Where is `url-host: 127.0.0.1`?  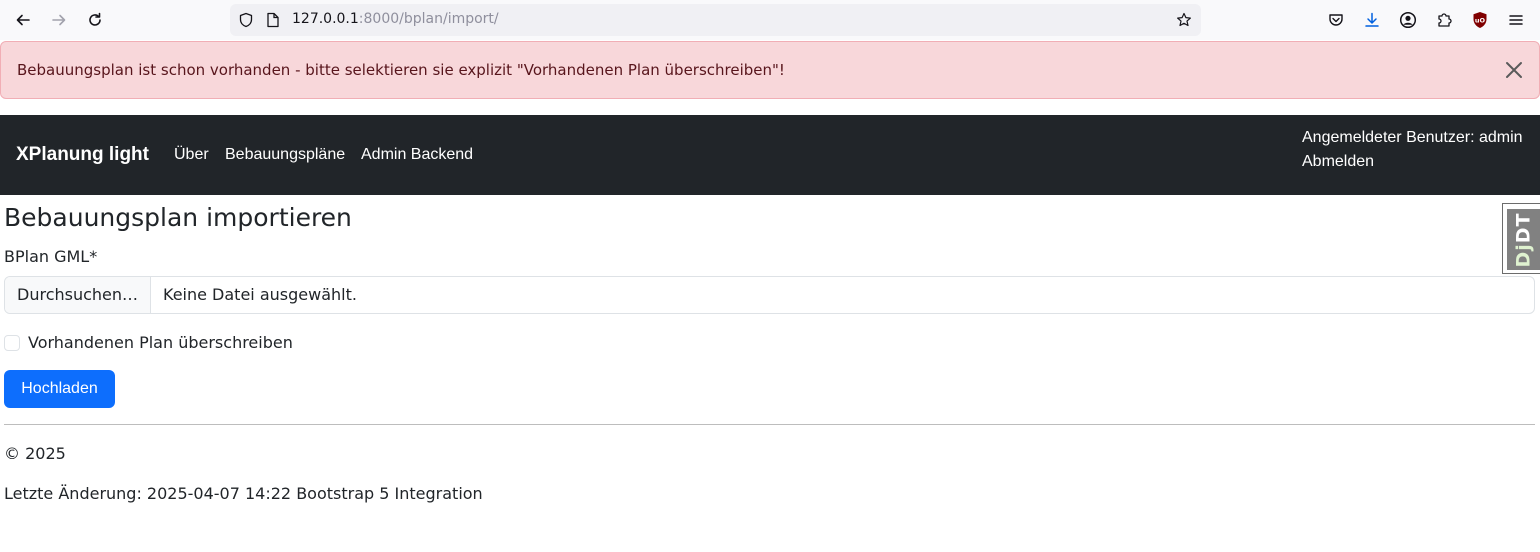 url-host: 127.0.0.1 is located at coordinates (325, 19).